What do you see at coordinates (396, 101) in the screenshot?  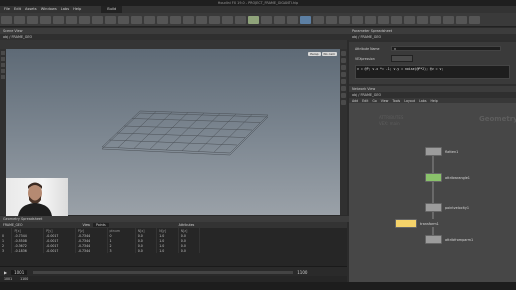 I see `net-menu-tools: Tools` at bounding box center [396, 101].